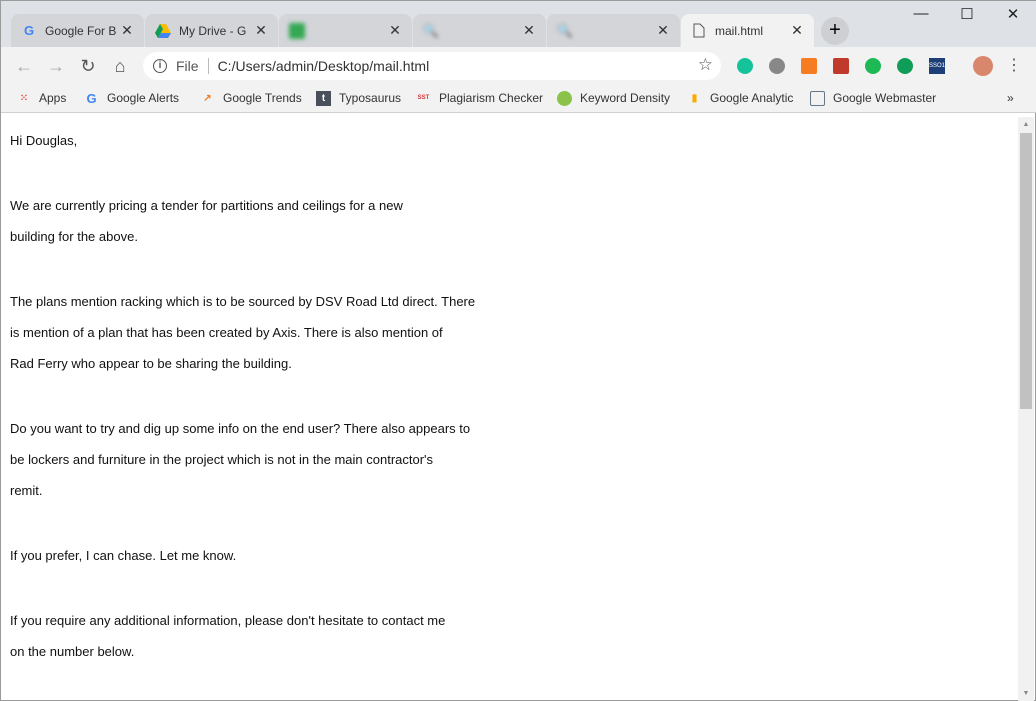  What do you see at coordinates (345, 30) in the screenshot?
I see `tab-blurred: ✕` at bounding box center [345, 30].